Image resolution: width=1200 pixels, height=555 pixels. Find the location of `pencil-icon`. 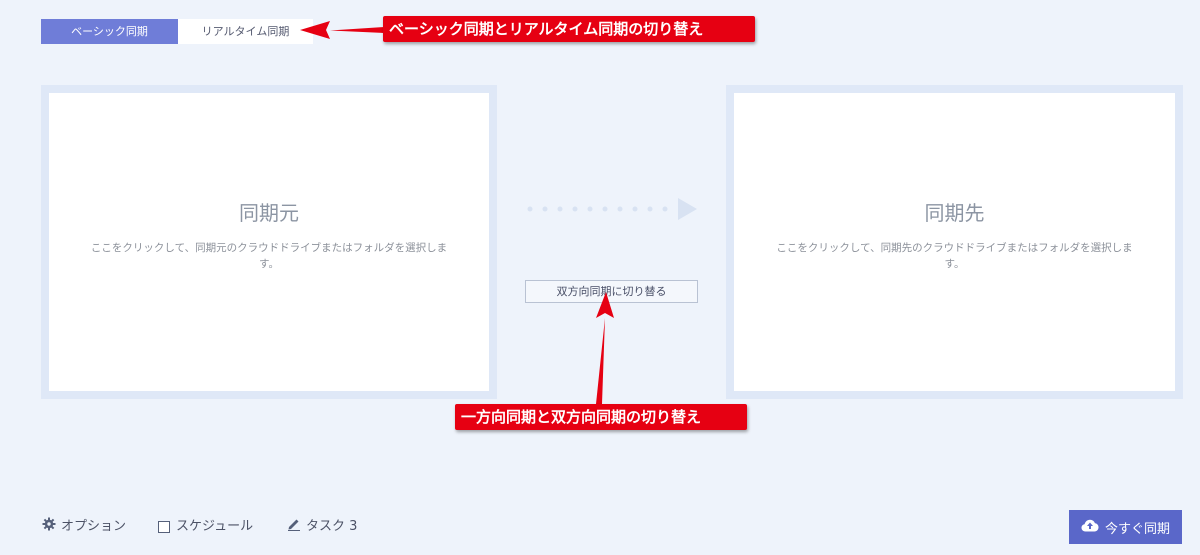

pencil-icon is located at coordinates (294, 527).